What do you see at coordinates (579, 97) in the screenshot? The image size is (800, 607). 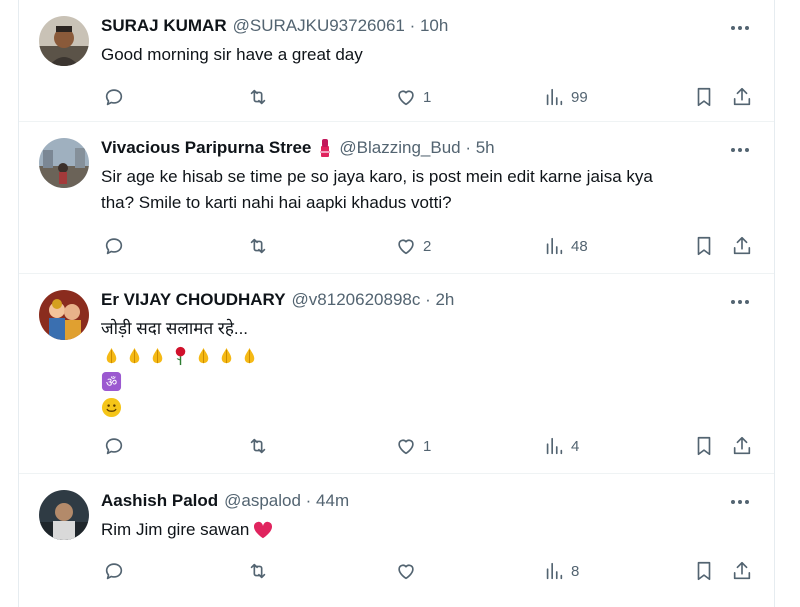 I see `view-count: 99` at bounding box center [579, 97].